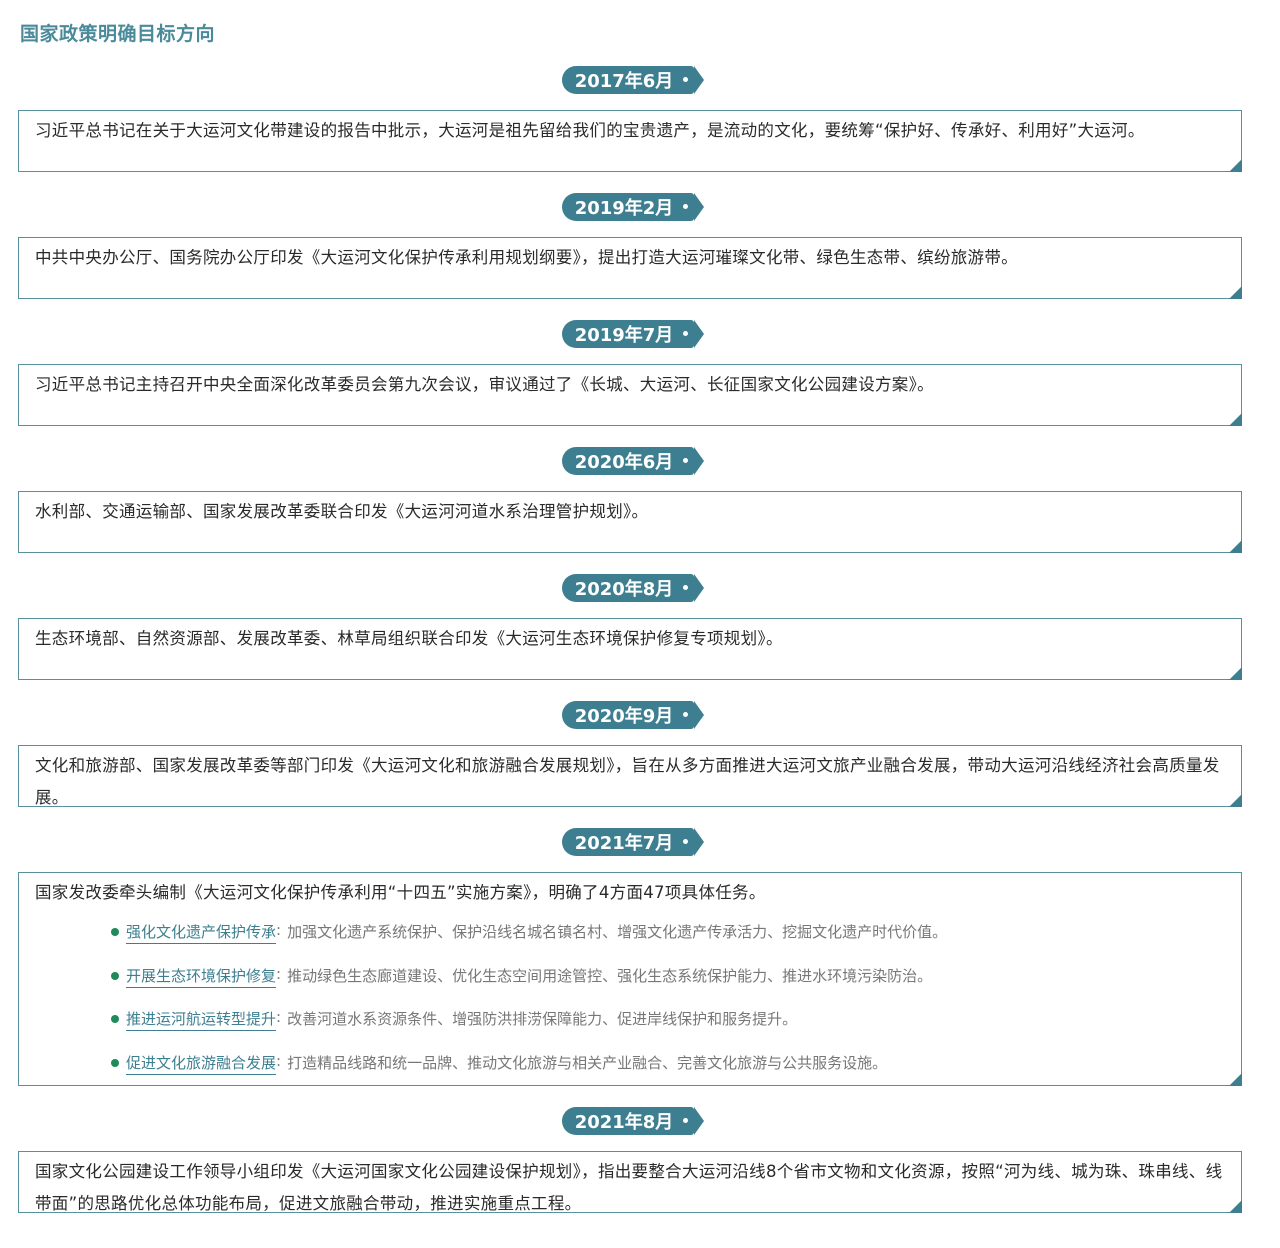  Describe the element at coordinates (624, 716) in the screenshot. I see `date-label: 2020年9月` at that location.